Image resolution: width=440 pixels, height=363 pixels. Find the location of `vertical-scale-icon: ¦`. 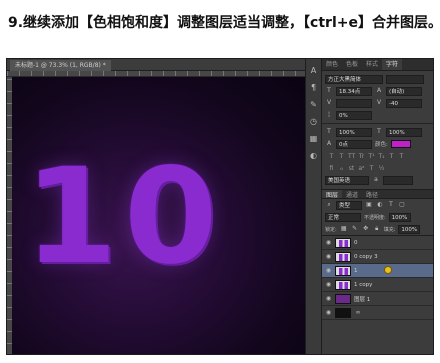

vertical-scale-icon: ¦ is located at coordinates (329, 114).